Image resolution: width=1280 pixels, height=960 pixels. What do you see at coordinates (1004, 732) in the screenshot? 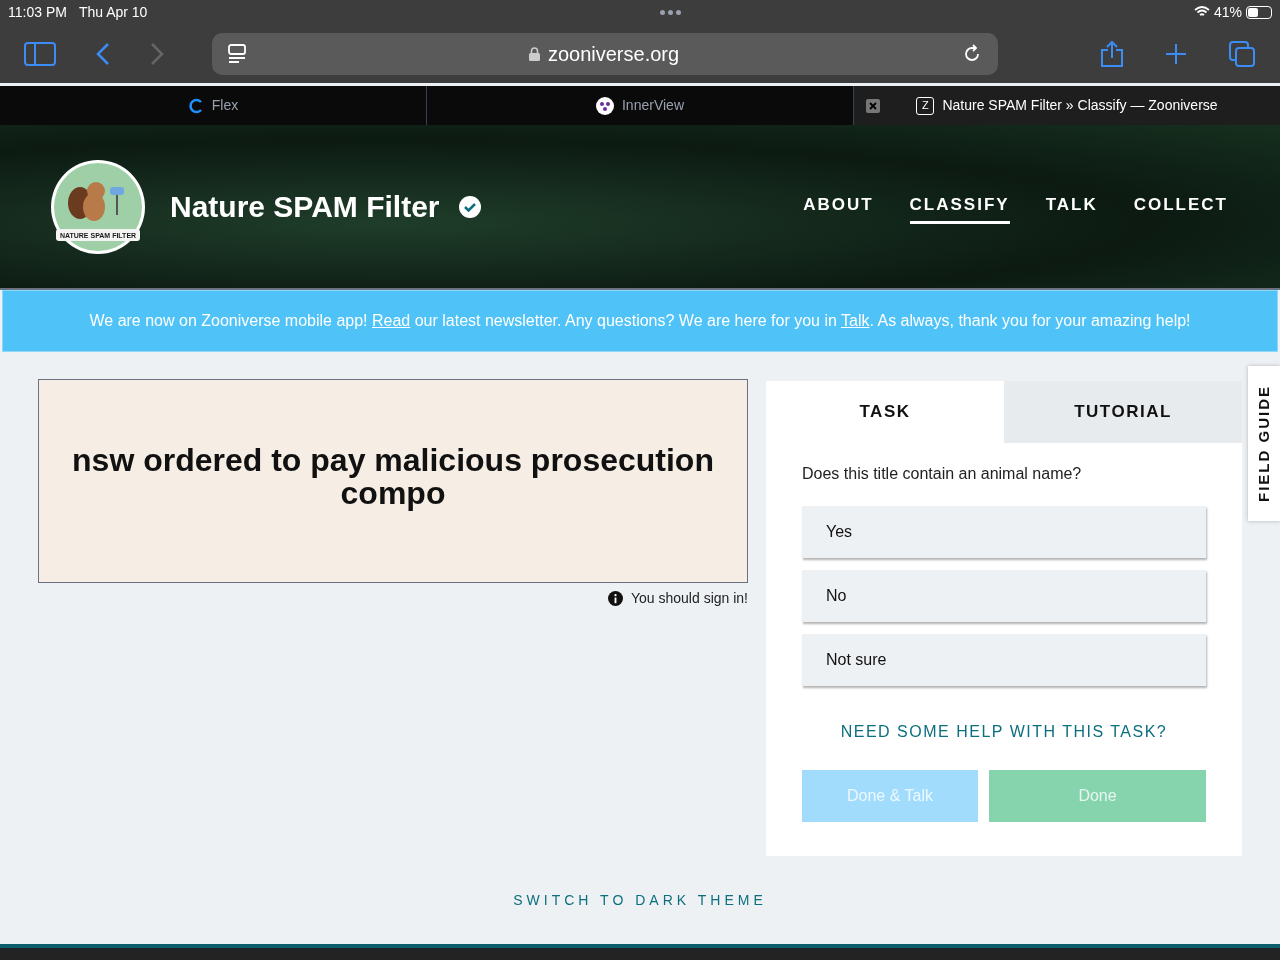
I see `help-link: NEED SOME HELP WITH THIS TASK?` at bounding box center [1004, 732].